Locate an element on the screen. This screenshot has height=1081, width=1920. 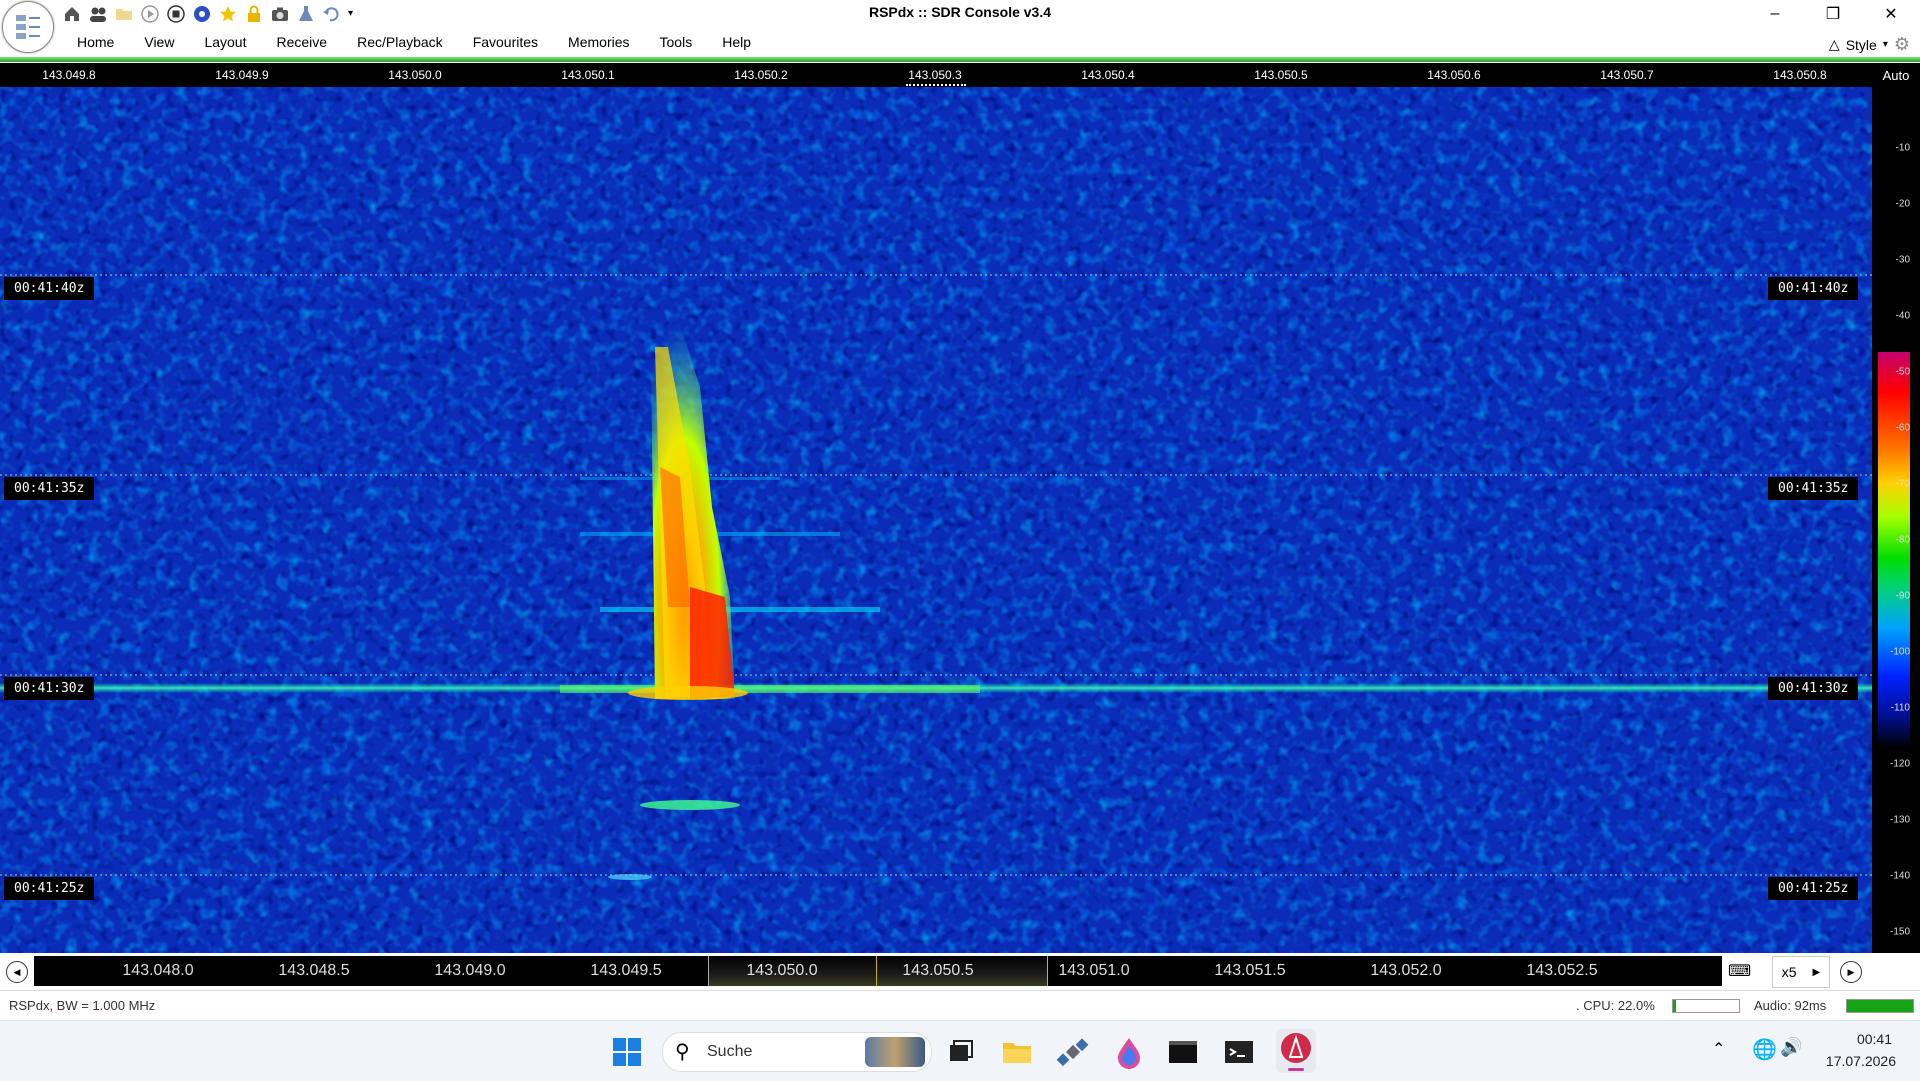
time-label-right: 00:41:30z is located at coordinates (1813, 688).